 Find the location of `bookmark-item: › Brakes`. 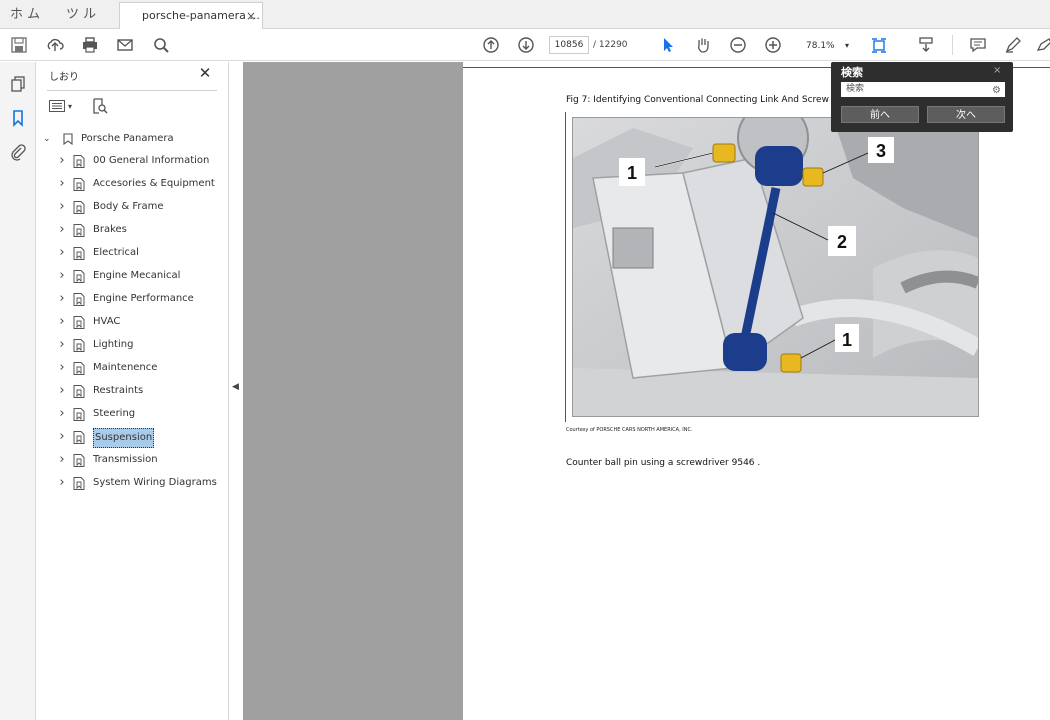

bookmark-item: › Brakes is located at coordinates (140, 230).